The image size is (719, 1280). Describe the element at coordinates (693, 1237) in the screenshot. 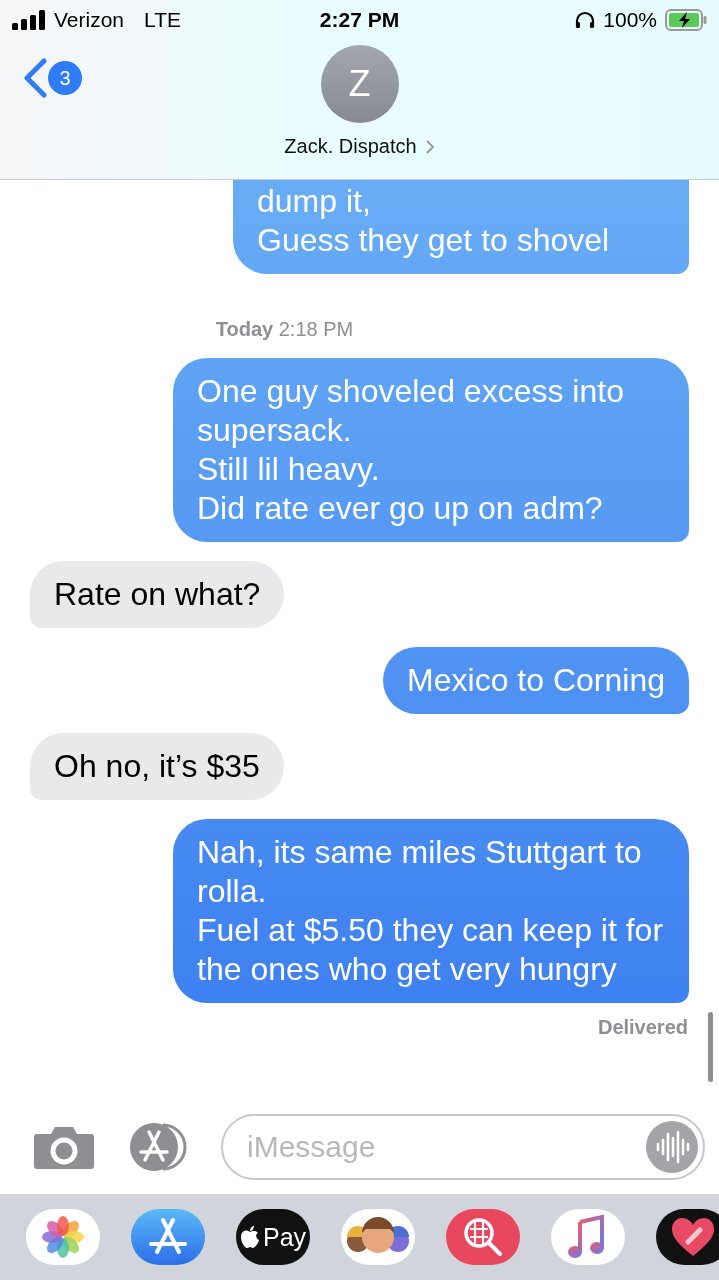

I see `heart-icon` at that location.